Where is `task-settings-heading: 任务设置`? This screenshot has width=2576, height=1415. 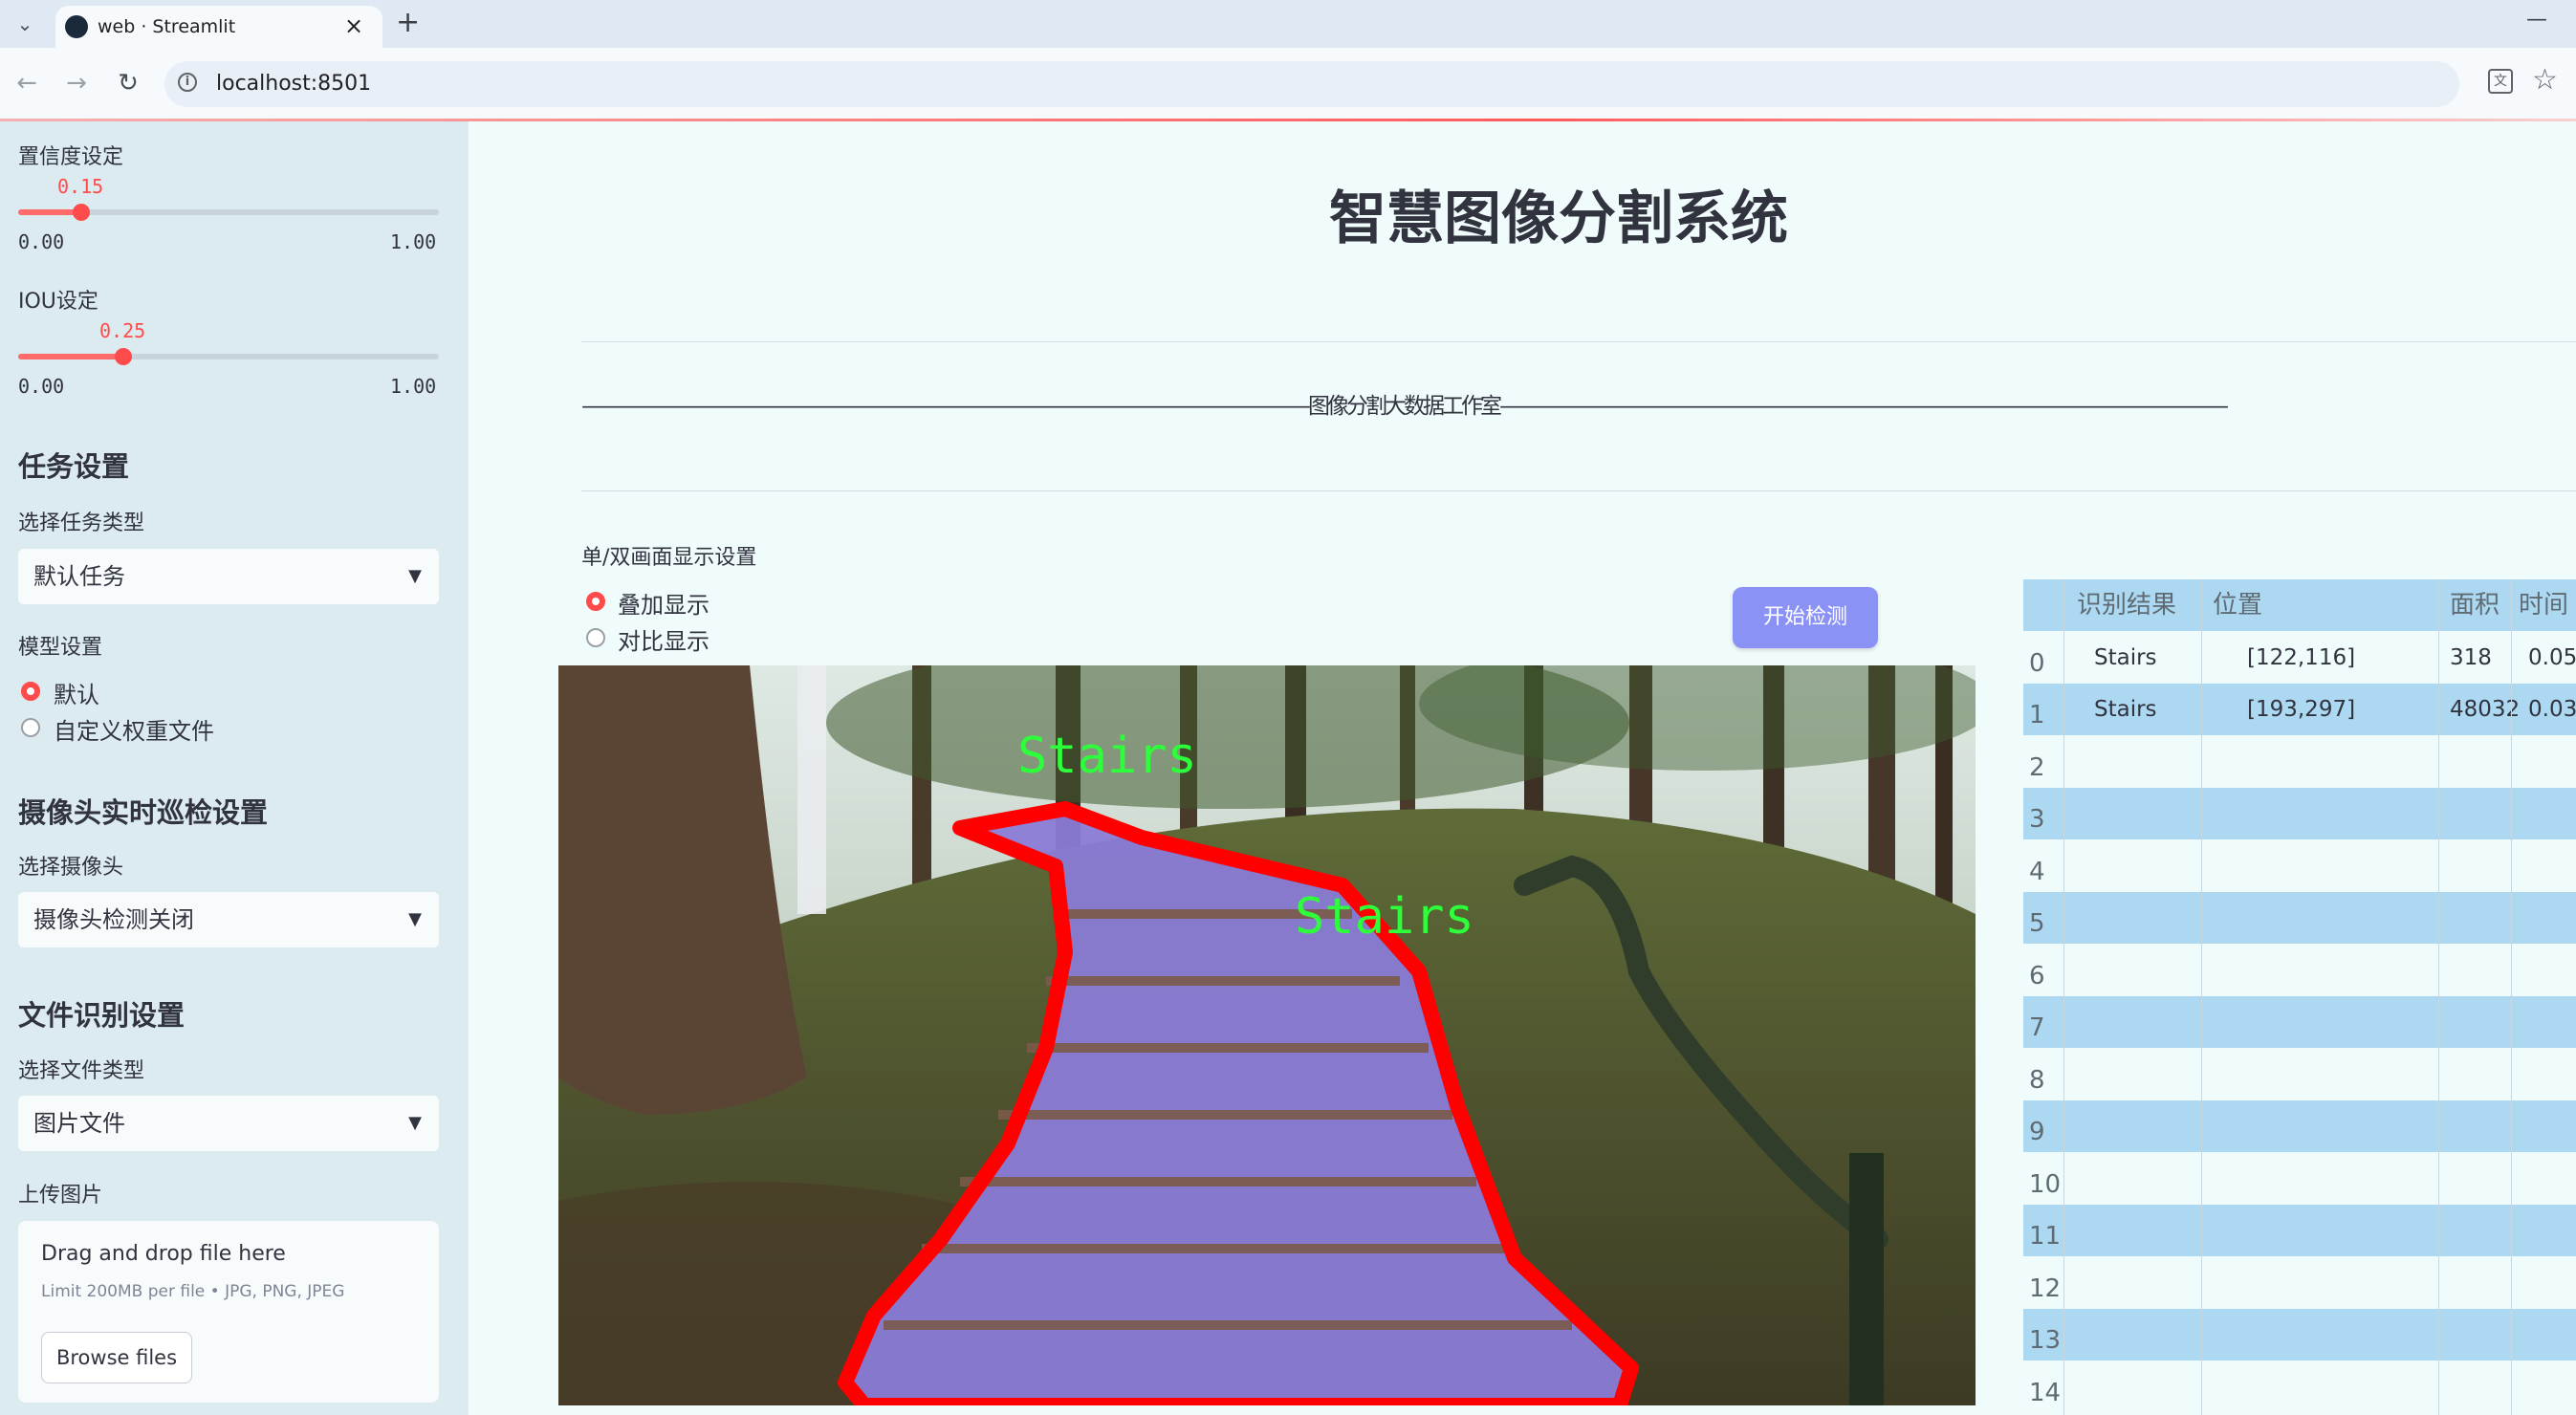 task-settings-heading: 任务设置 is located at coordinates (74, 466).